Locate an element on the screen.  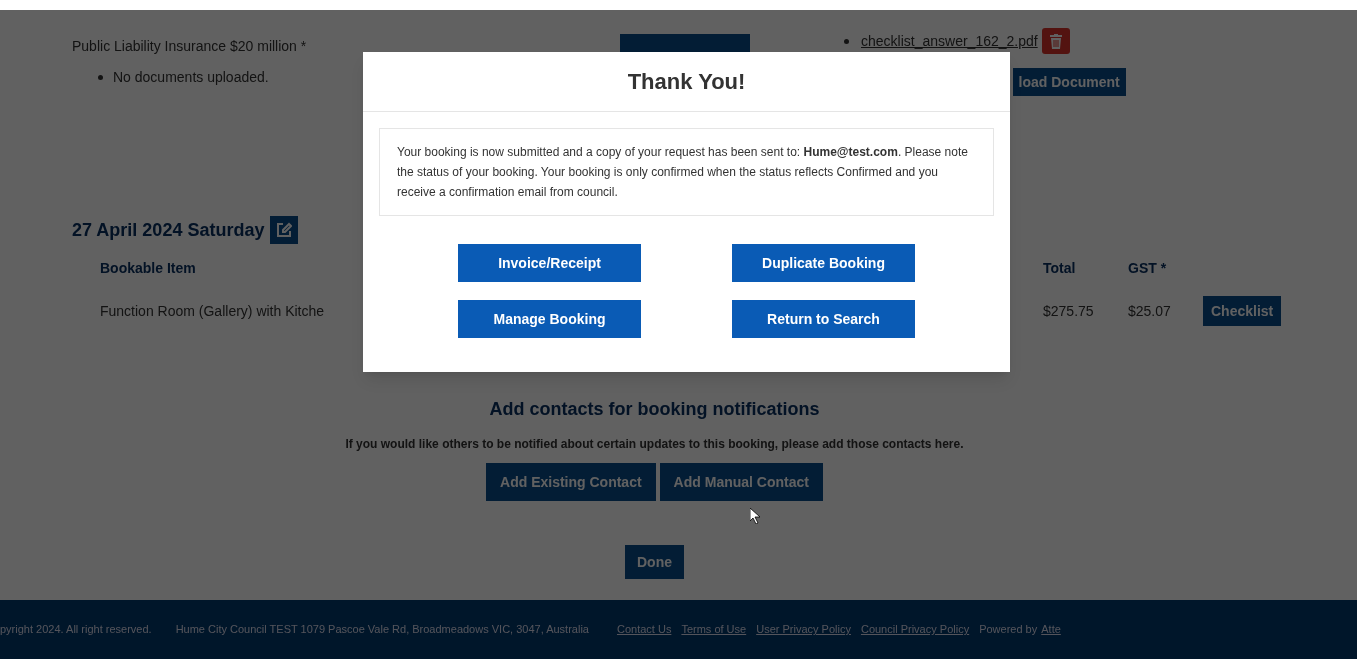
upload-button: load Document is located at coordinates (1069, 82).